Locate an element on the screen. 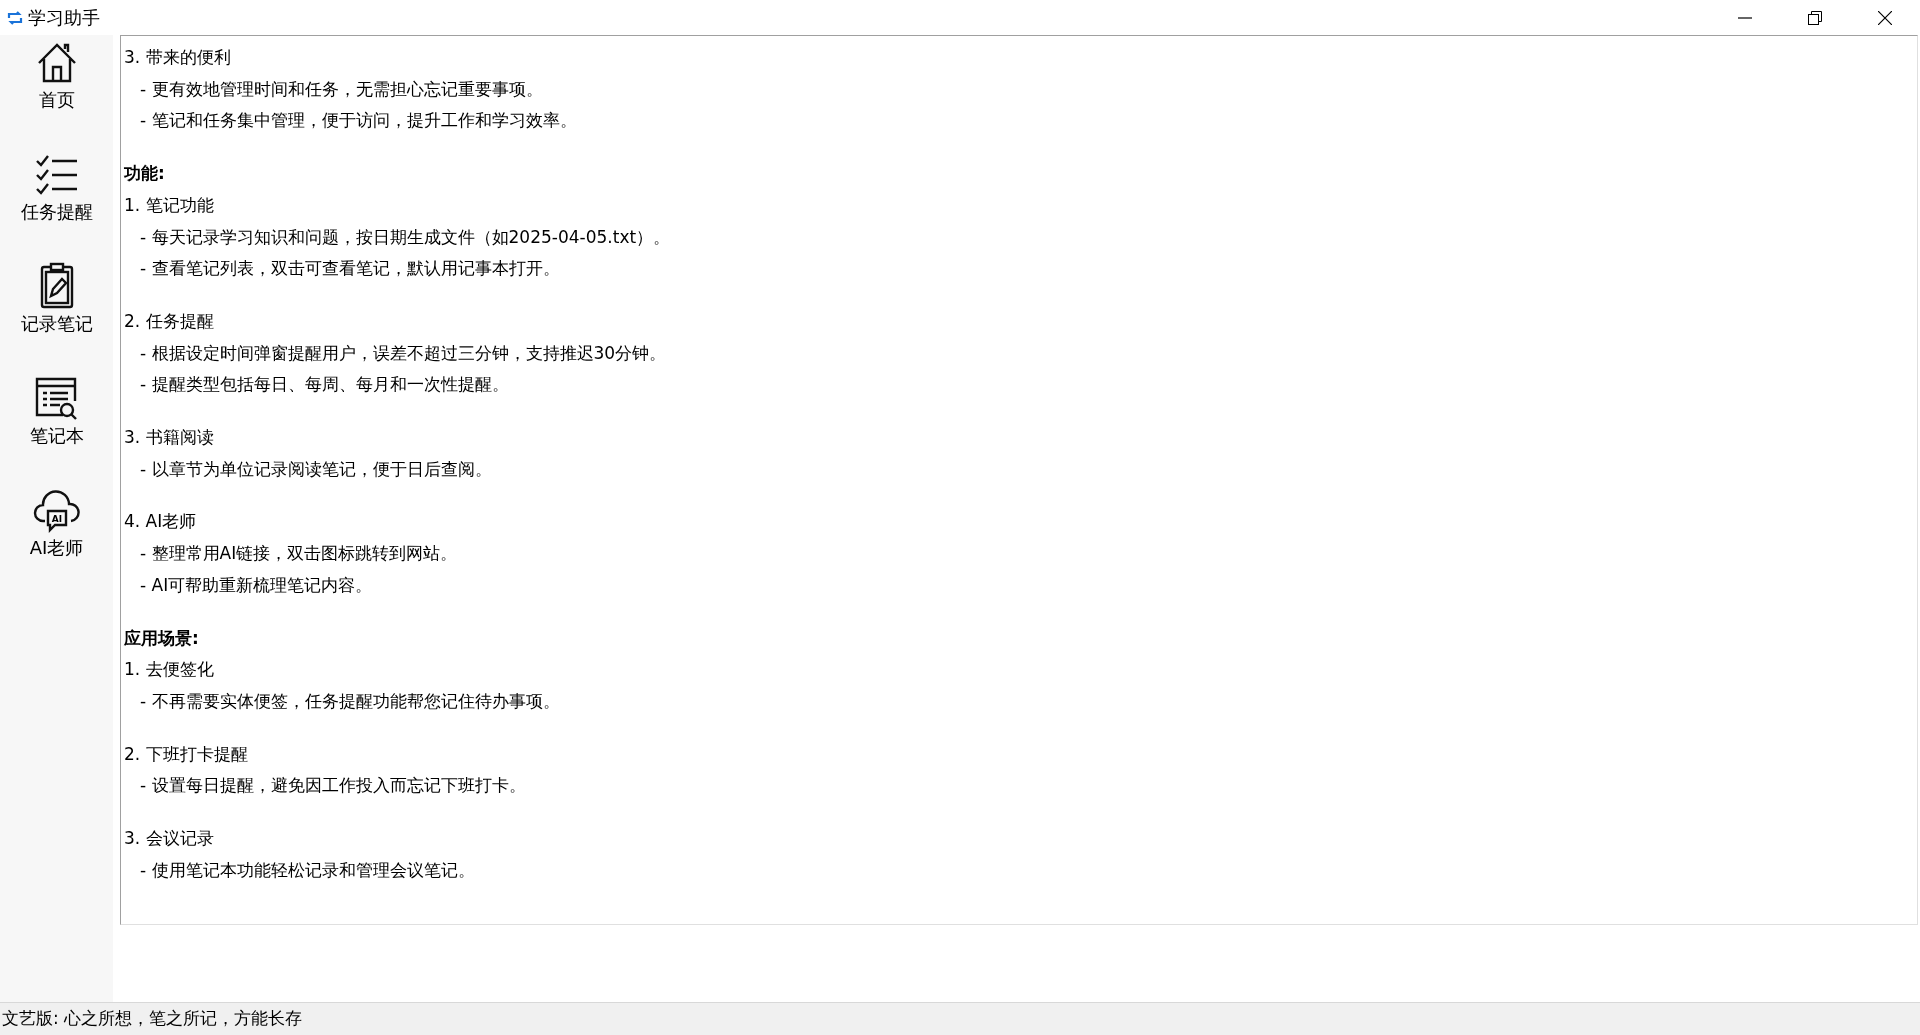  sidebar-item: 笔记本 is located at coordinates (56, 427).